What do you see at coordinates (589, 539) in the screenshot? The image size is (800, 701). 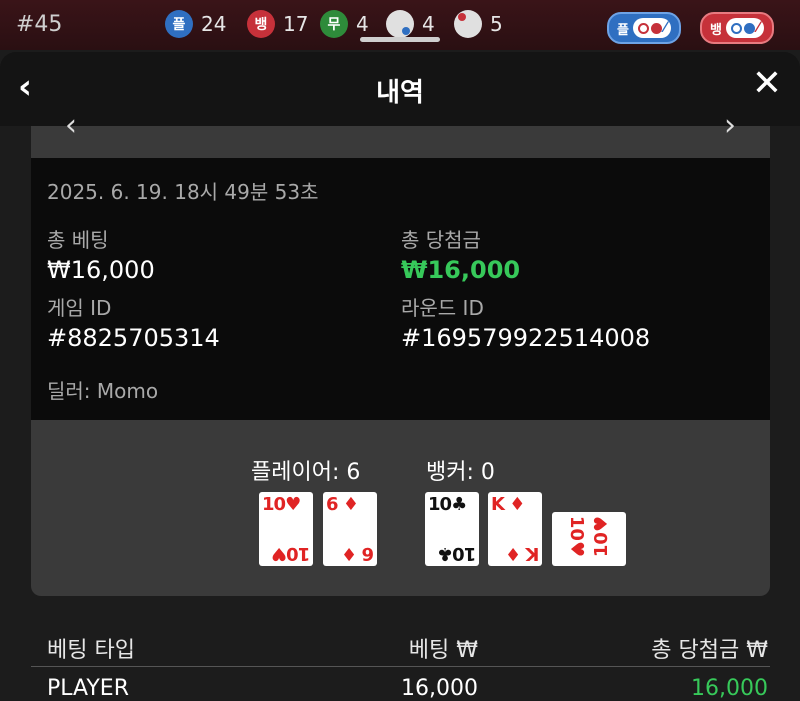 I see `banker-card-3: 10♥ 10♥` at bounding box center [589, 539].